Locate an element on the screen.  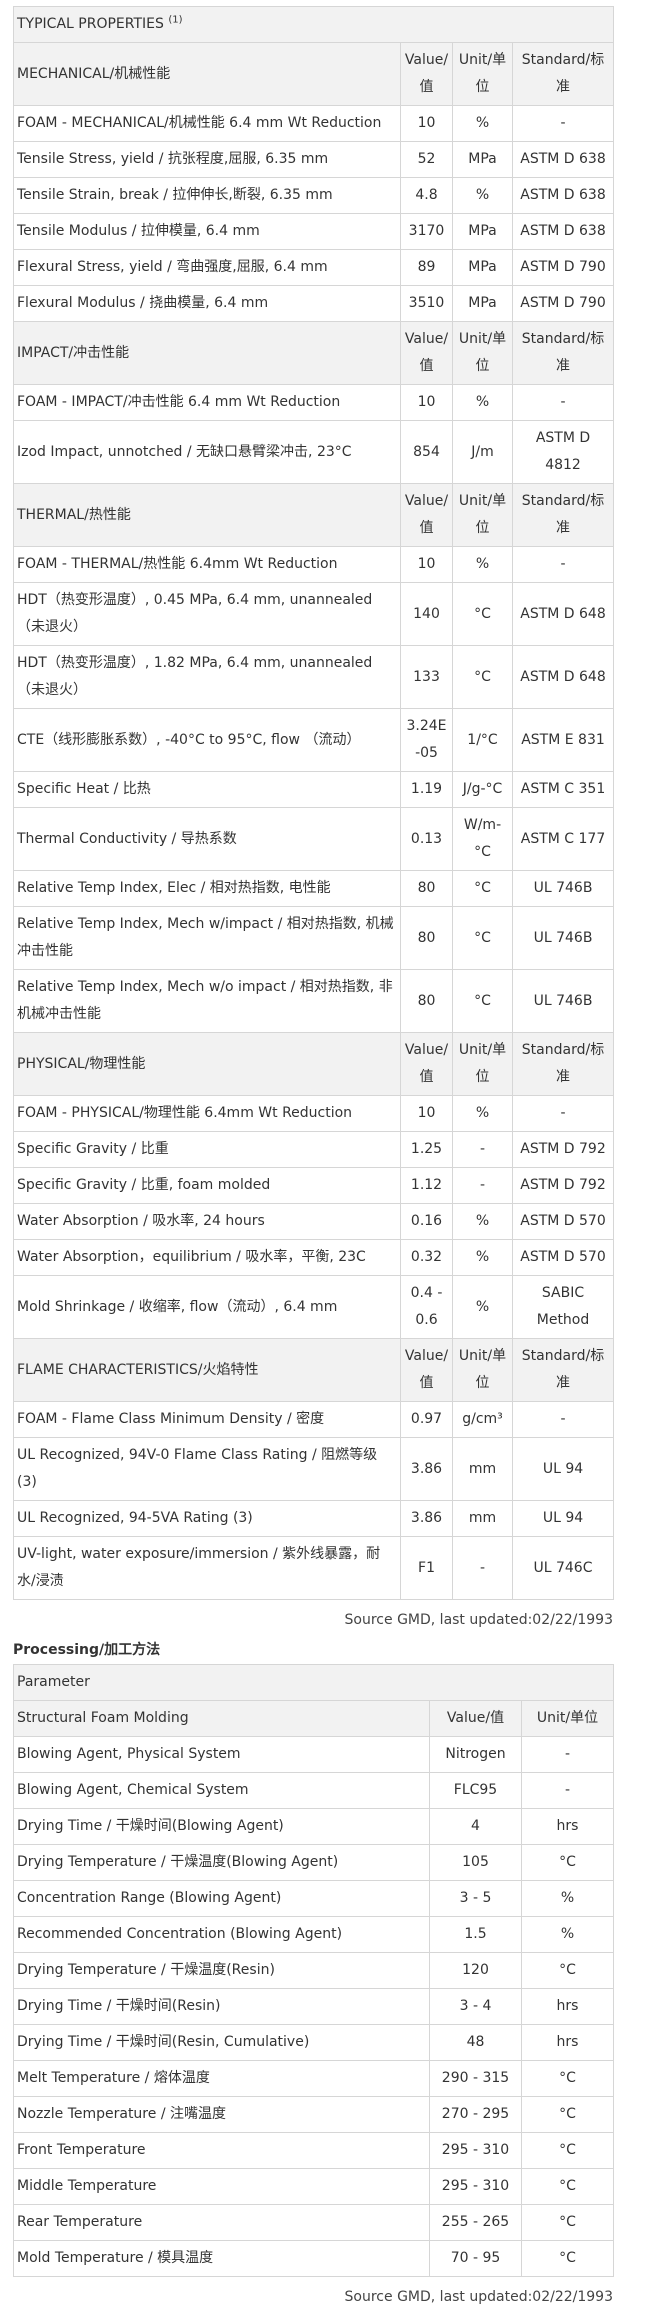
parameter-name: Front Temperature is located at coordinates (221, 2150).